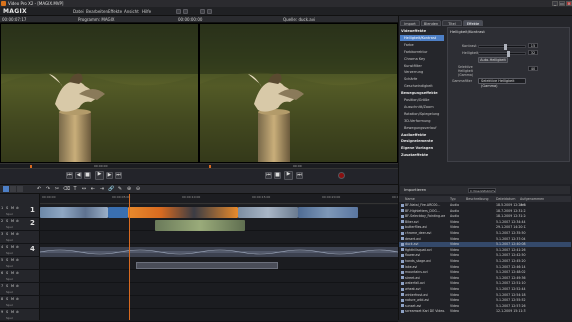 This screenshot has height=322, width=572. Describe the element at coordinates (99, 175) in the screenshot. I see `play-button: ▶` at that location.